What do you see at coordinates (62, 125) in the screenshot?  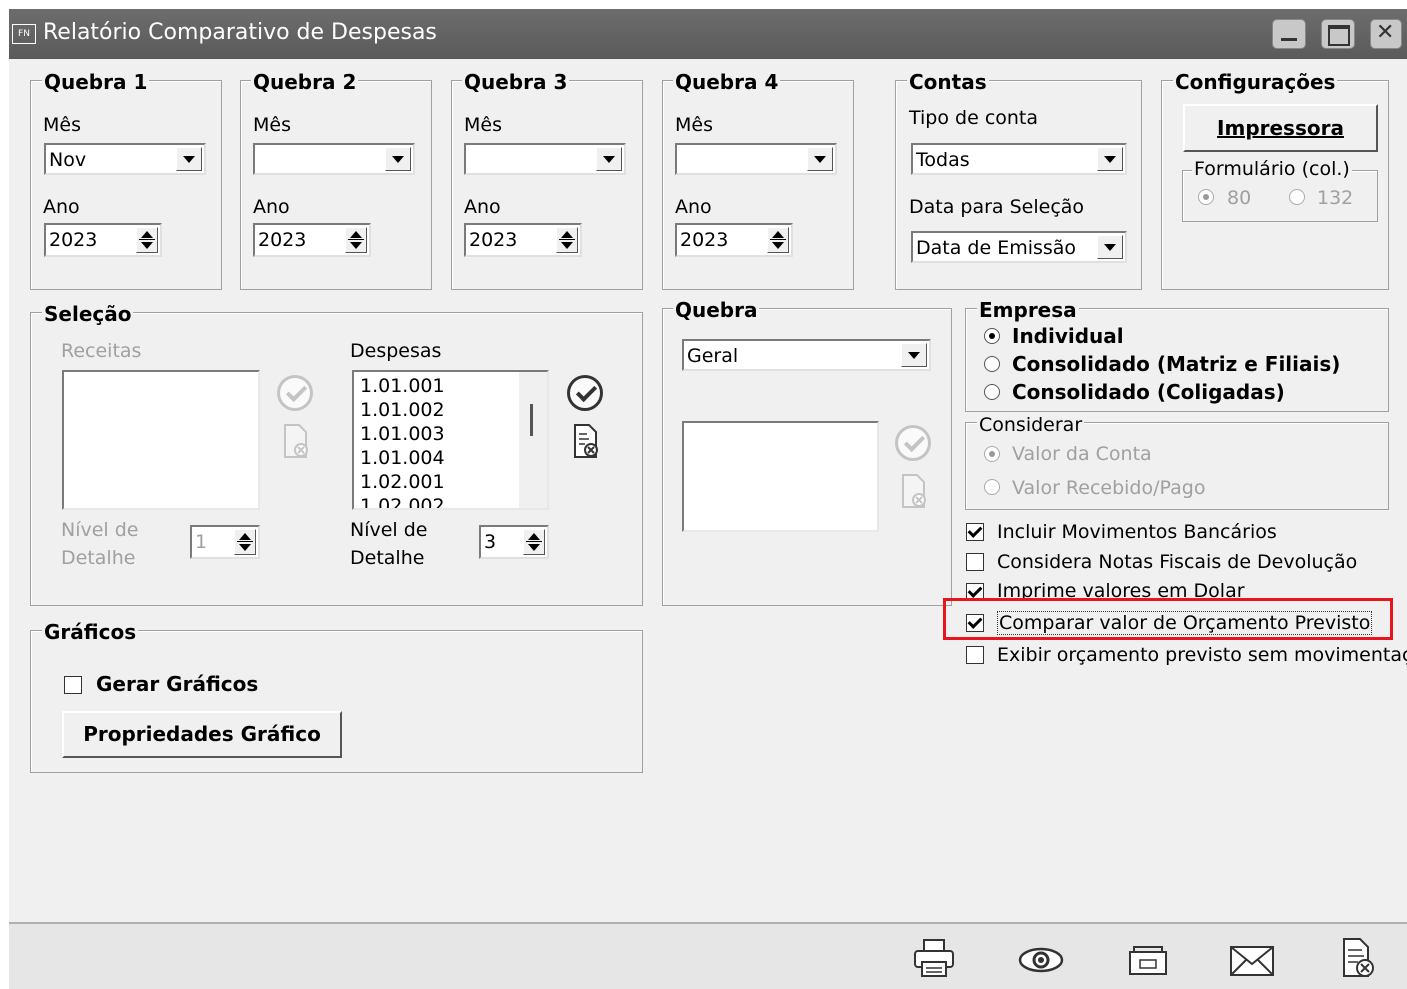 I see `quebra-1-mes-label: Mês` at bounding box center [62, 125].